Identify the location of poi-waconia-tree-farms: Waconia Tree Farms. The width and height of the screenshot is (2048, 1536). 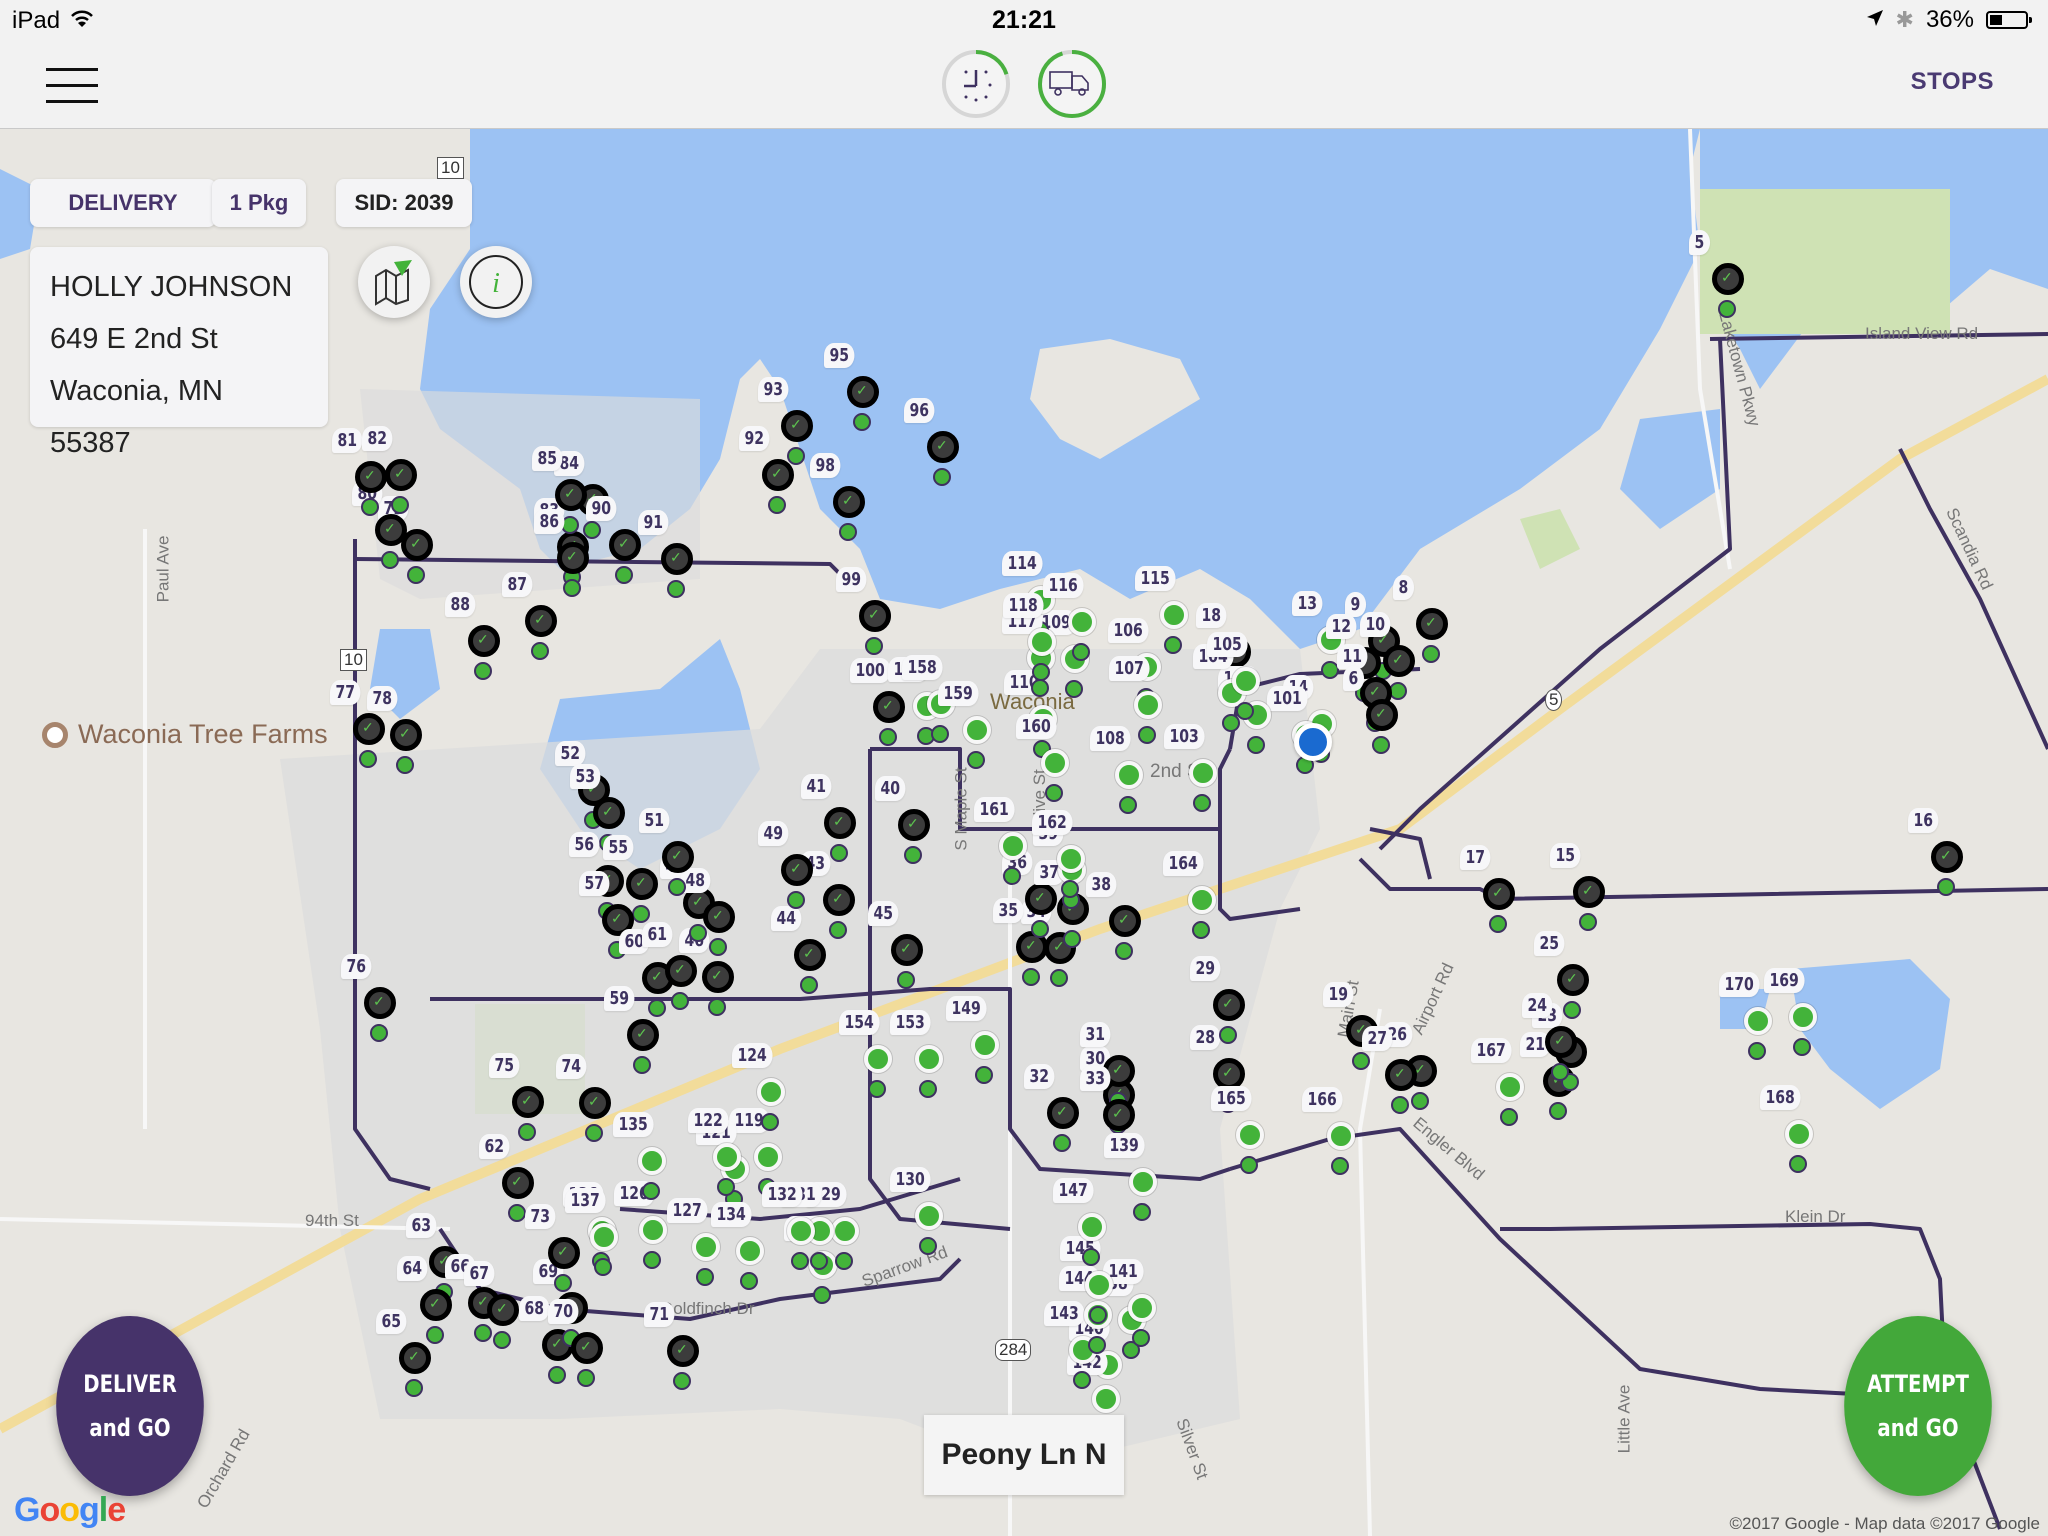
(185, 734).